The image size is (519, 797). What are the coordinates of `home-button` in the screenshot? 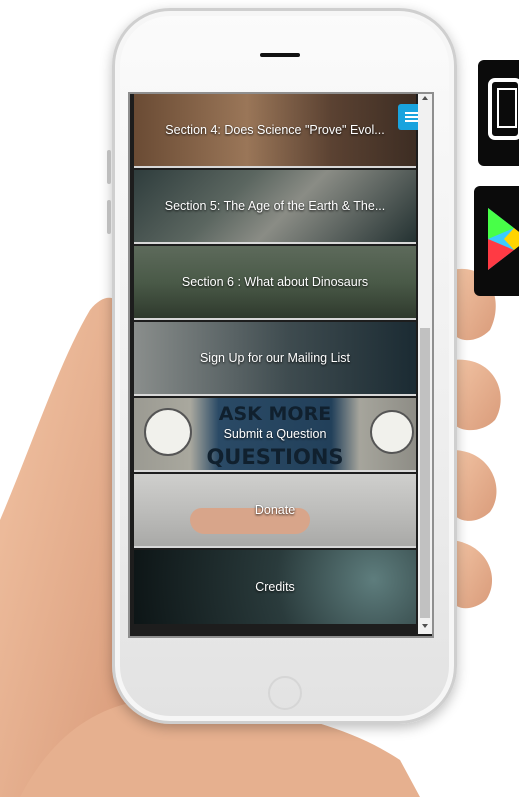 It's located at (285, 693).